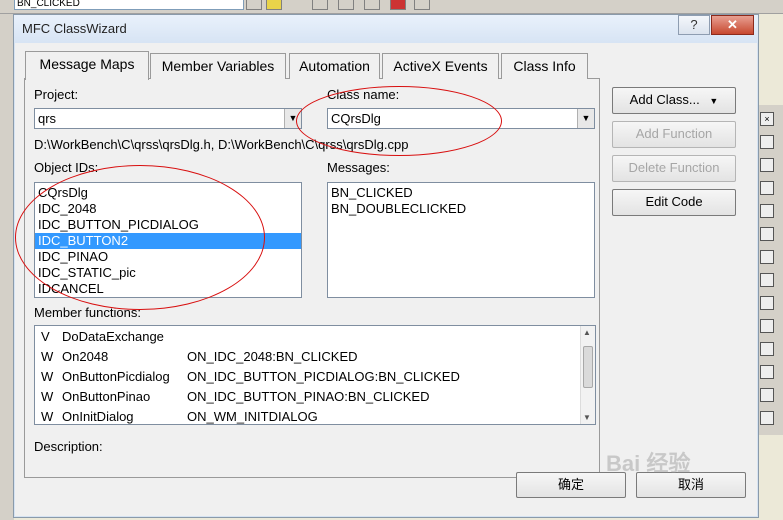 This screenshot has height=520, width=783. What do you see at coordinates (544, 66) in the screenshot?
I see `tab-class-info: Class Info` at bounding box center [544, 66].